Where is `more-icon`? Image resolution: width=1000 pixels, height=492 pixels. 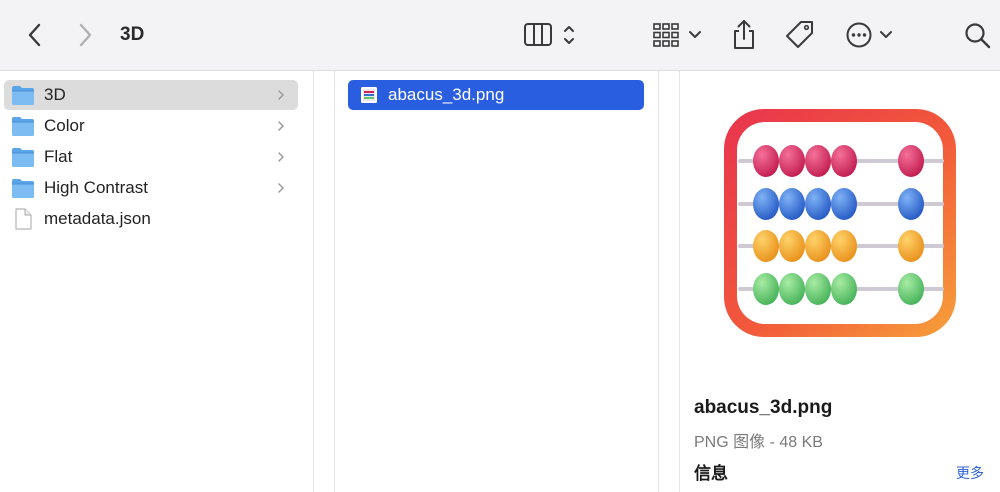 more-icon is located at coordinates (869, 35).